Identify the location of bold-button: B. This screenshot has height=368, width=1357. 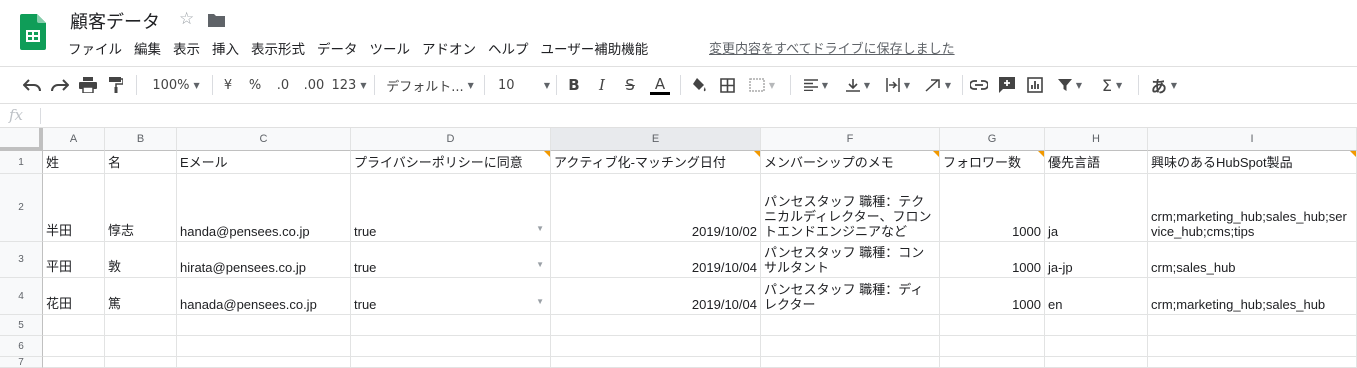
(574, 85).